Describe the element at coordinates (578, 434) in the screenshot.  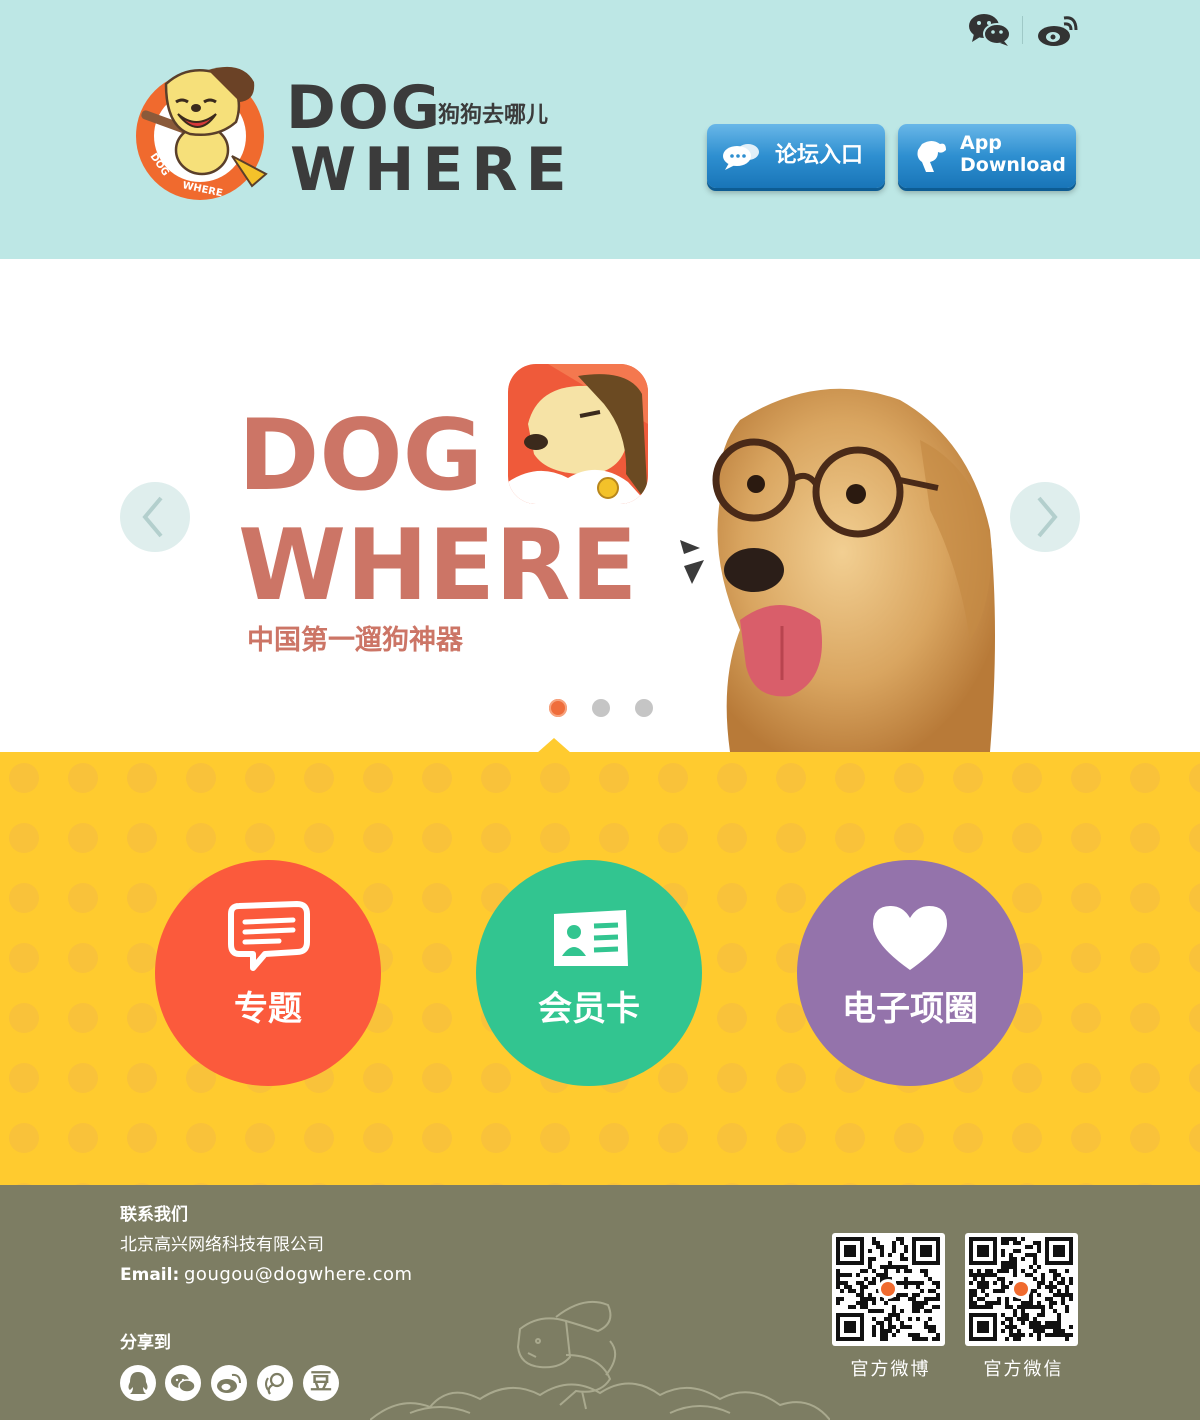
I see `dogwhere-app-icon` at that location.